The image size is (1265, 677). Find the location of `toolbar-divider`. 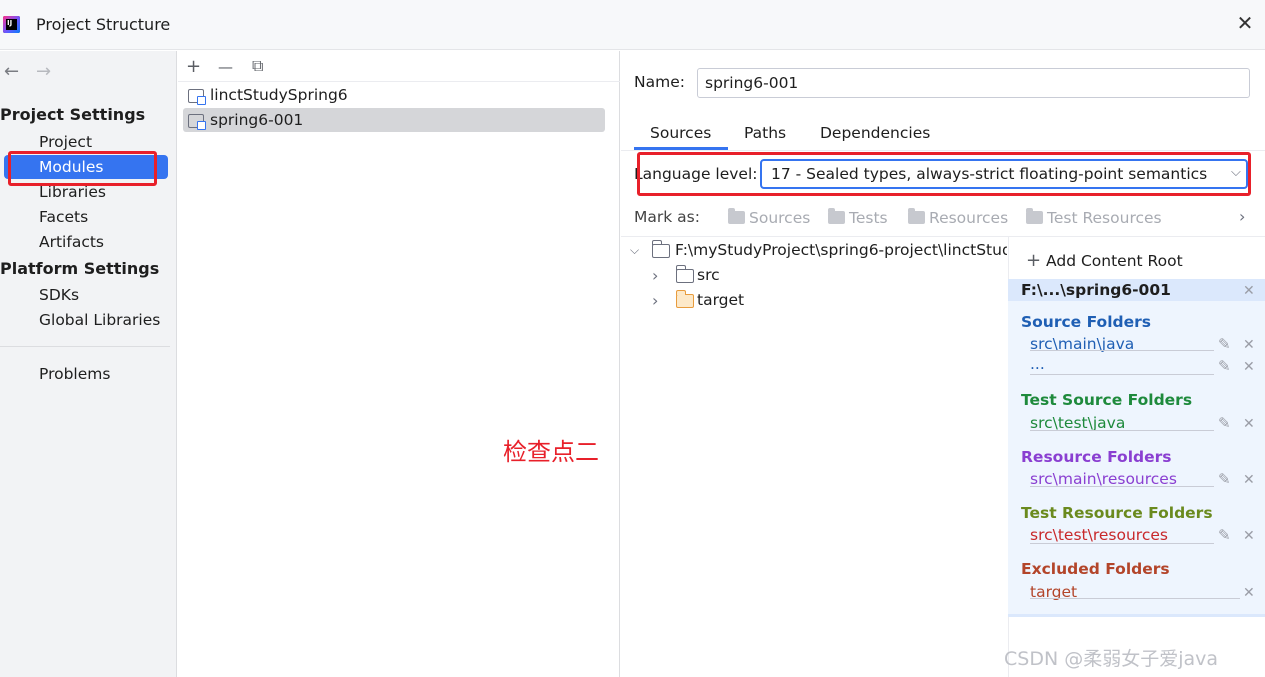

toolbar-divider is located at coordinates (399, 81).